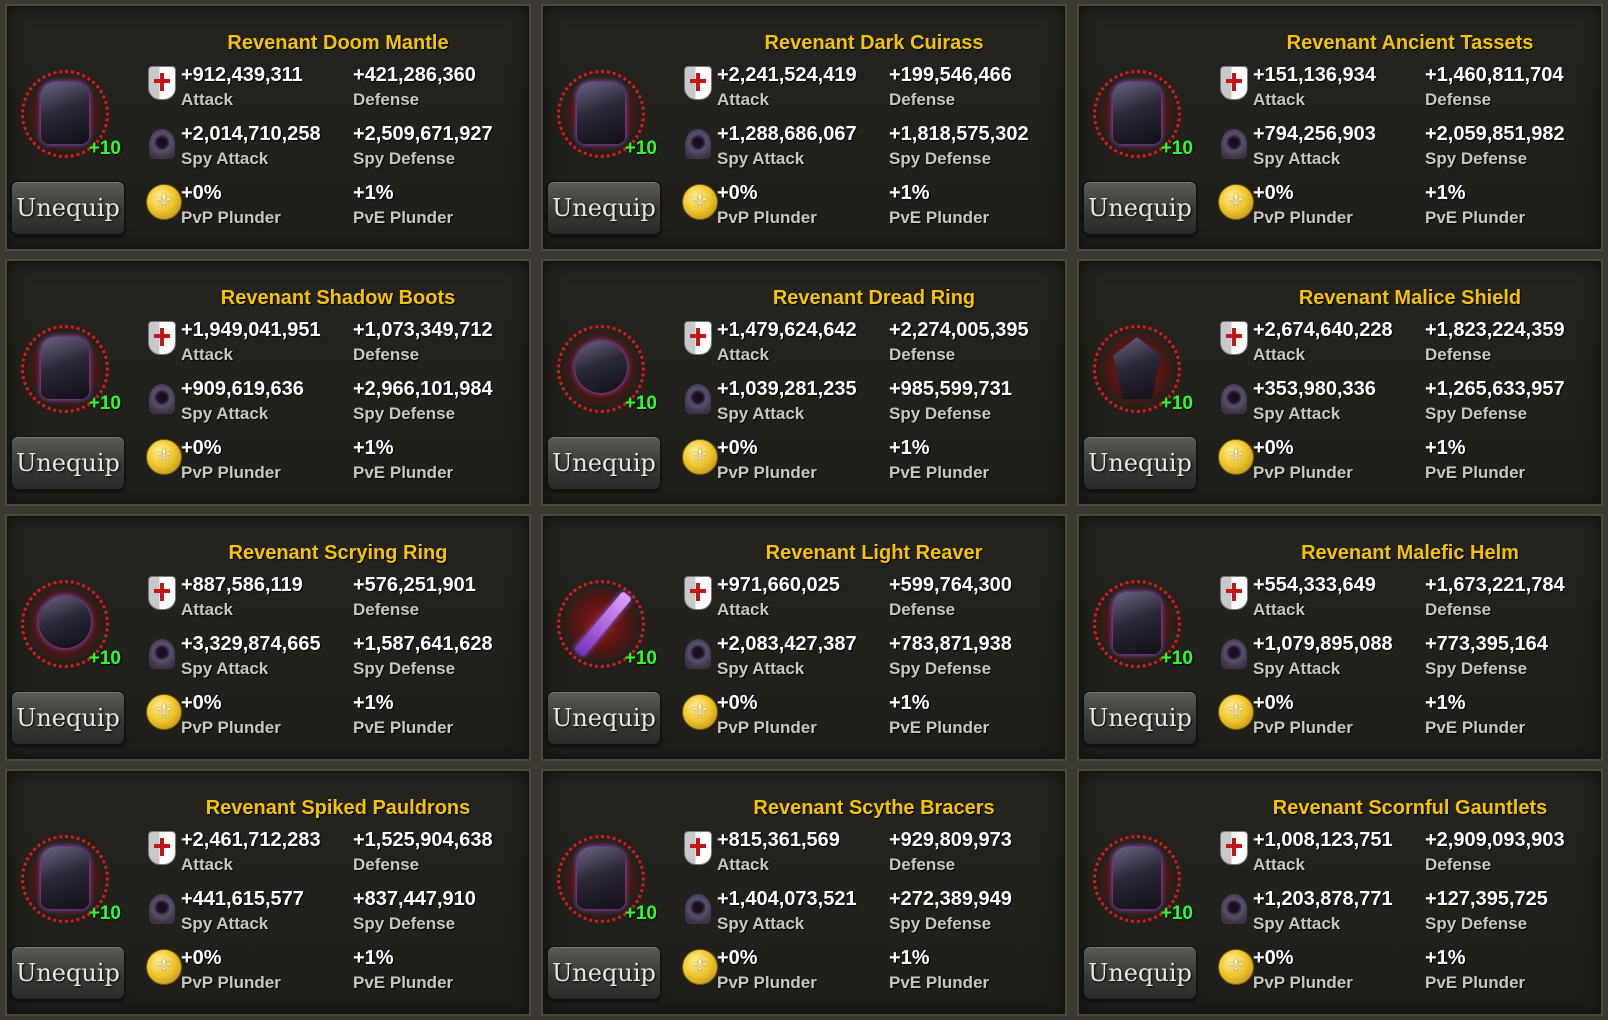 The width and height of the screenshot is (1608, 1020). What do you see at coordinates (1323, 840) in the screenshot?
I see `attack-value: +1,008,123,751` at bounding box center [1323, 840].